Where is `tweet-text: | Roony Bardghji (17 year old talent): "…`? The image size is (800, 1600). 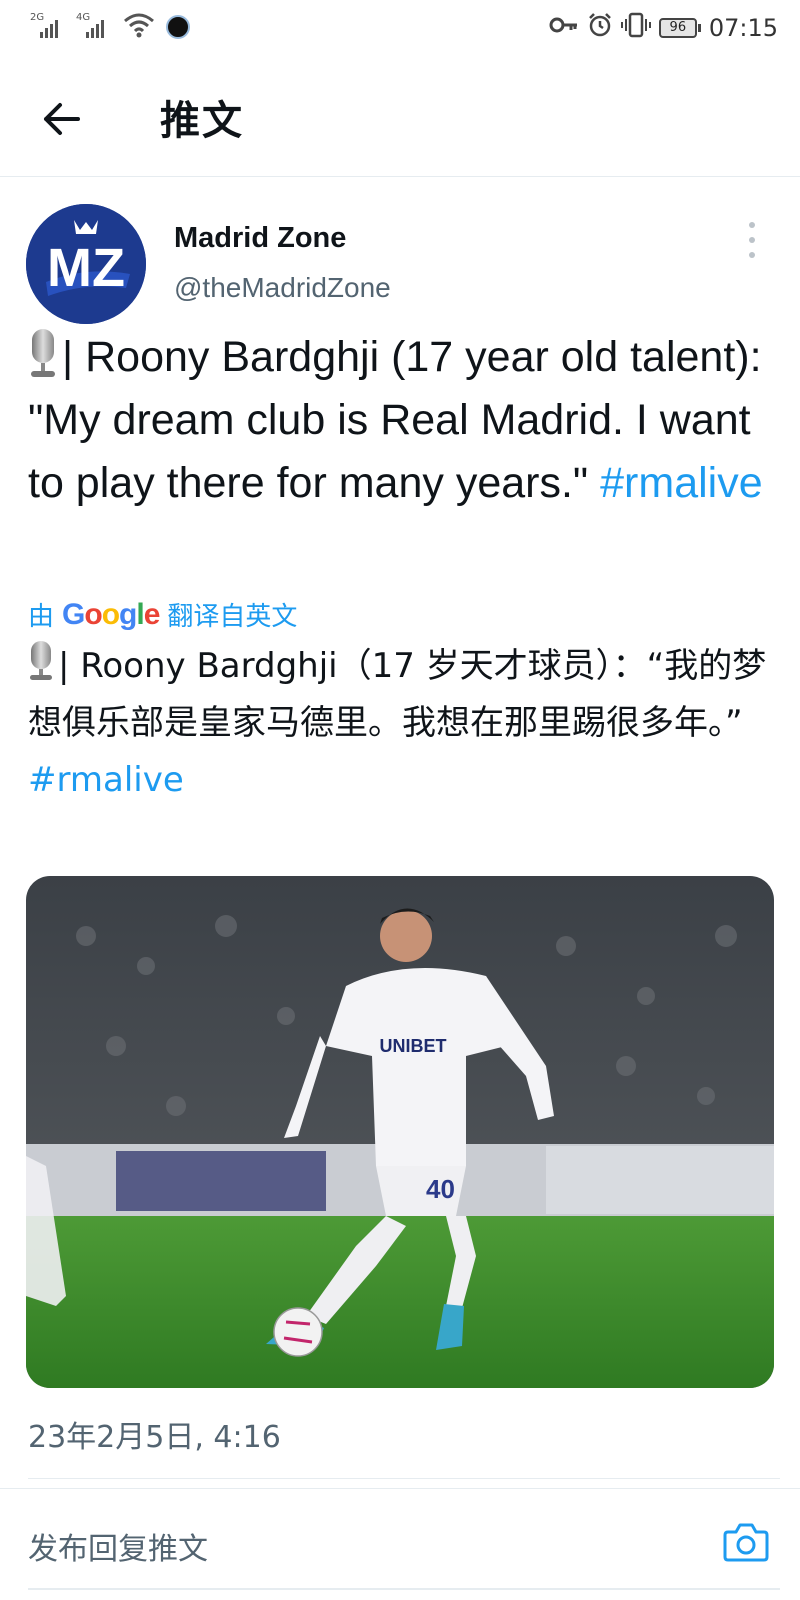 tweet-text: | Roony Bardghji (17 year old talent): "… is located at coordinates (398, 420).